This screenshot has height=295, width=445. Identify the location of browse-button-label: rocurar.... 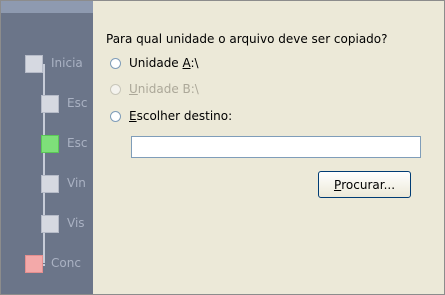
(368, 184).